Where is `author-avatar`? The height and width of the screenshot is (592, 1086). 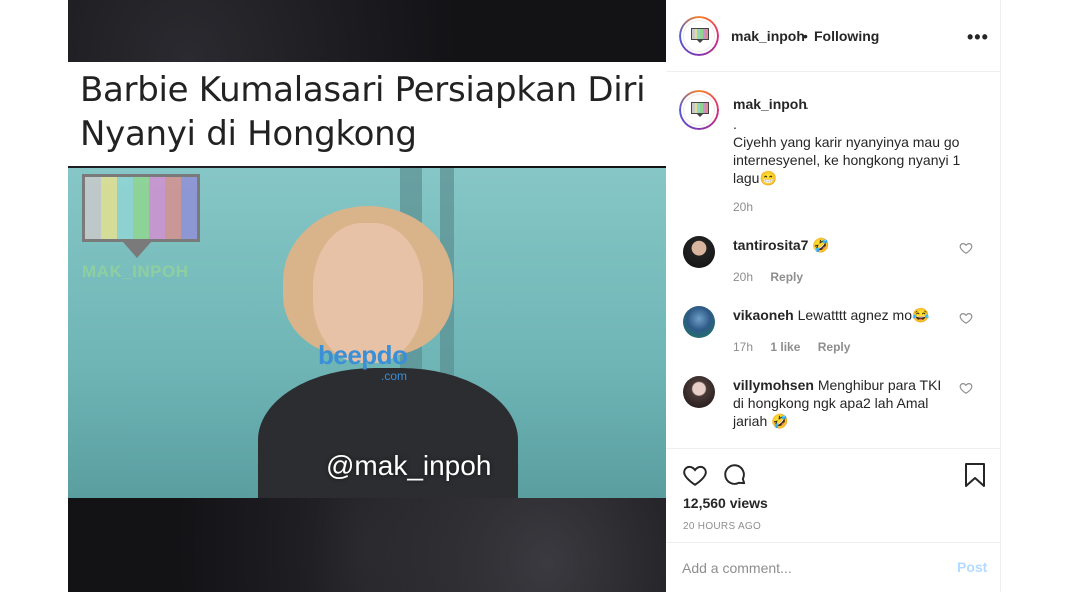 author-avatar is located at coordinates (699, 36).